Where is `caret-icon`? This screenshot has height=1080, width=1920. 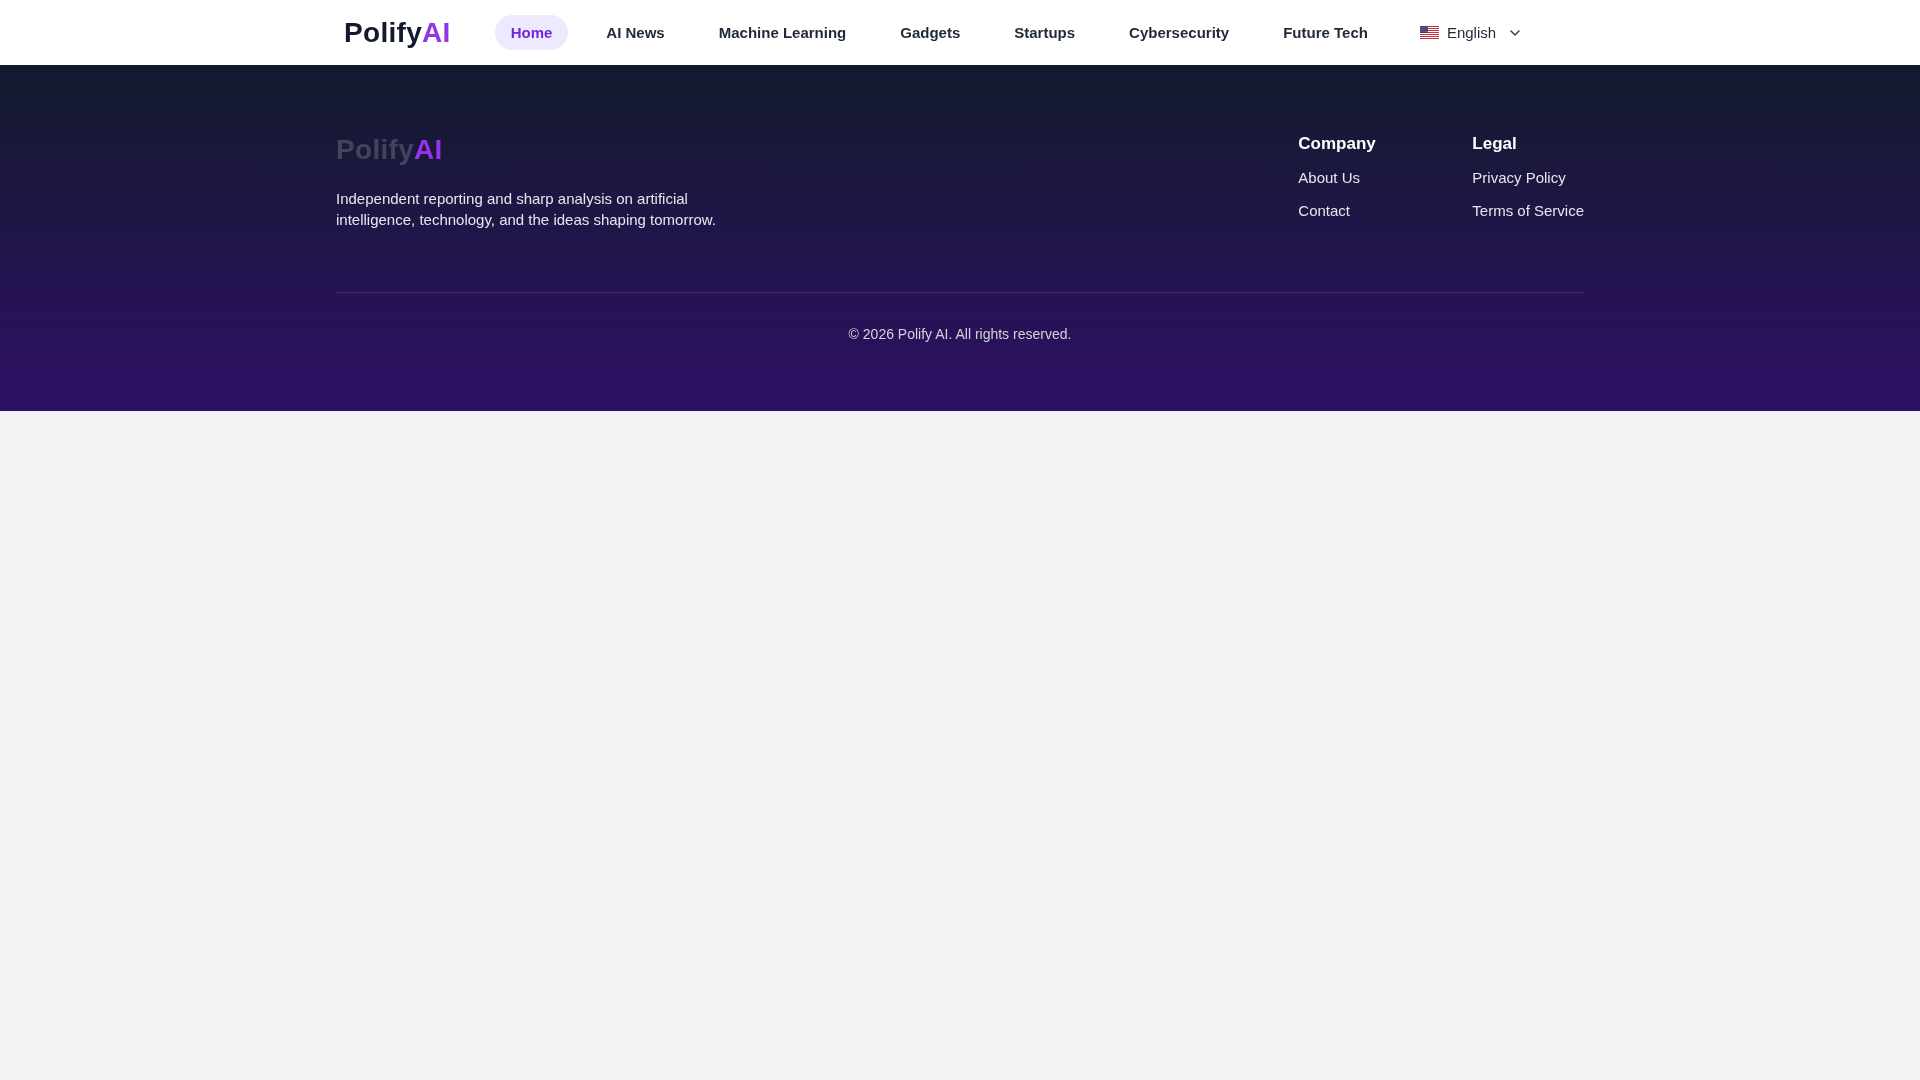
caret-icon is located at coordinates (1515, 32).